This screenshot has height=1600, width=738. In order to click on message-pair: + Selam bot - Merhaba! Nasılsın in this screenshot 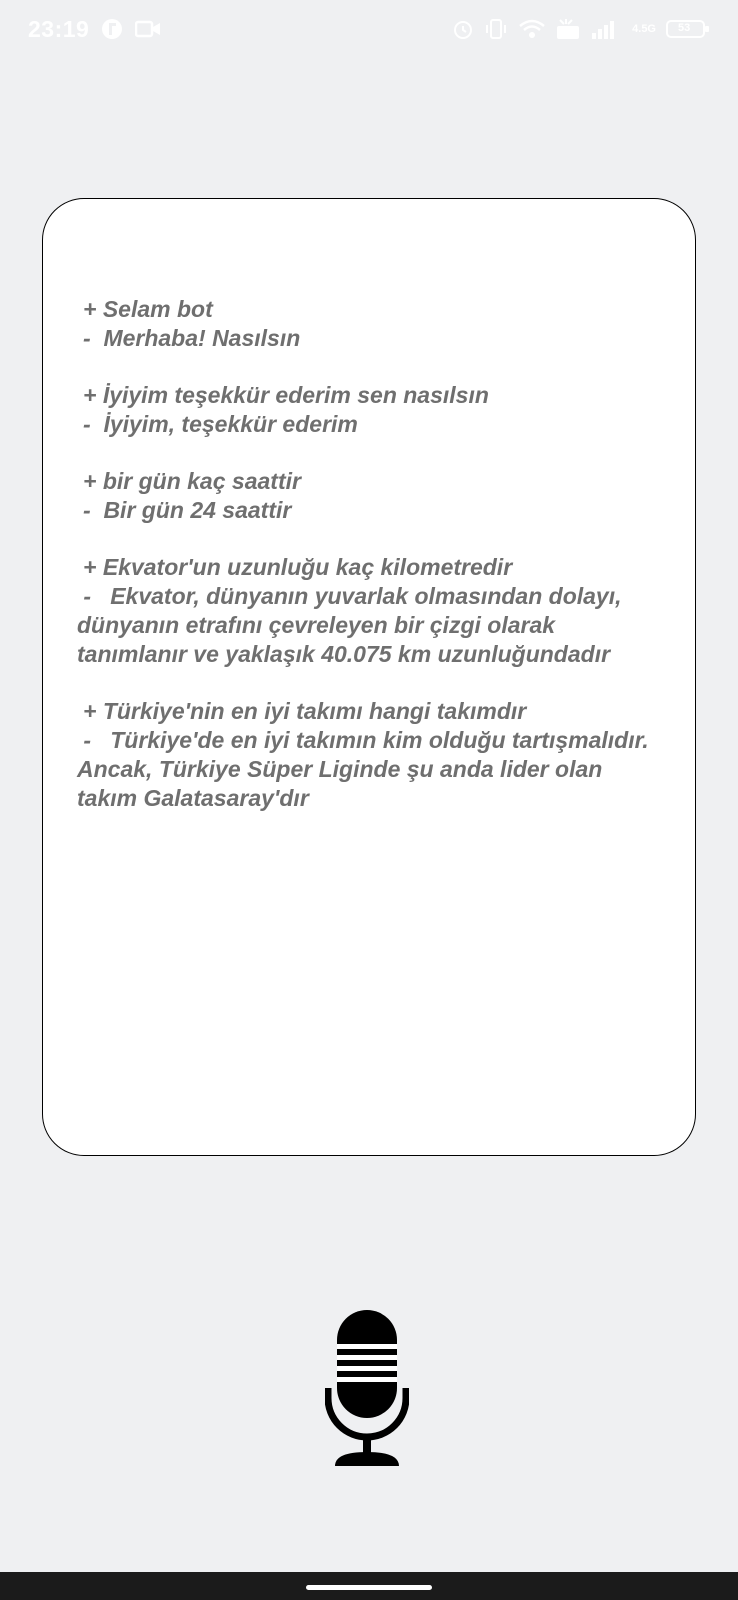, I will do `click(372, 324)`.